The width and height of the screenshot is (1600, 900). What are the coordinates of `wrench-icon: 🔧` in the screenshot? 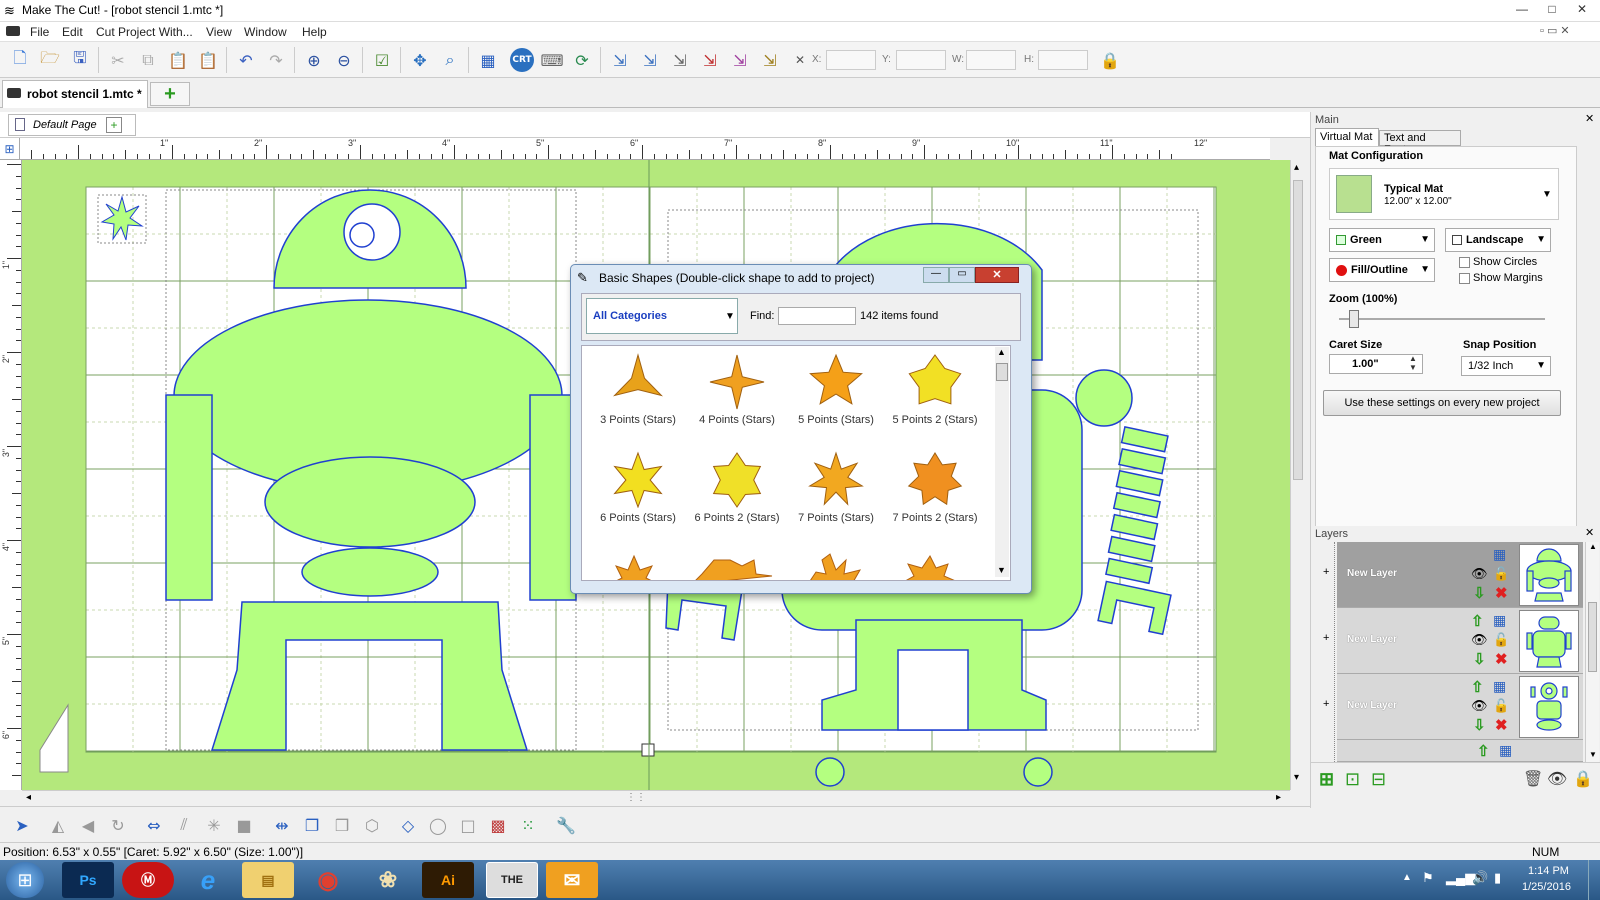 It's located at (566, 825).